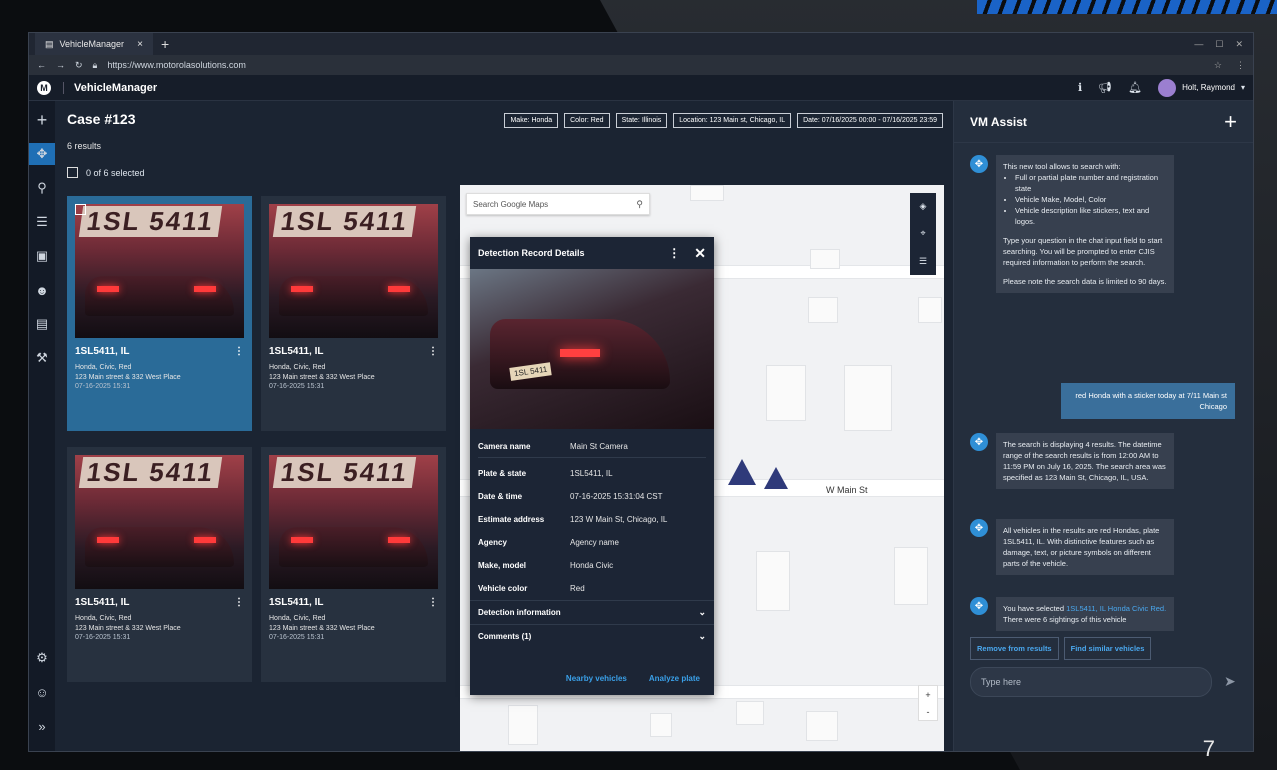 The height and width of the screenshot is (770, 1277). What do you see at coordinates (42, 692) in the screenshot?
I see `support-icon: ☺` at bounding box center [42, 692].